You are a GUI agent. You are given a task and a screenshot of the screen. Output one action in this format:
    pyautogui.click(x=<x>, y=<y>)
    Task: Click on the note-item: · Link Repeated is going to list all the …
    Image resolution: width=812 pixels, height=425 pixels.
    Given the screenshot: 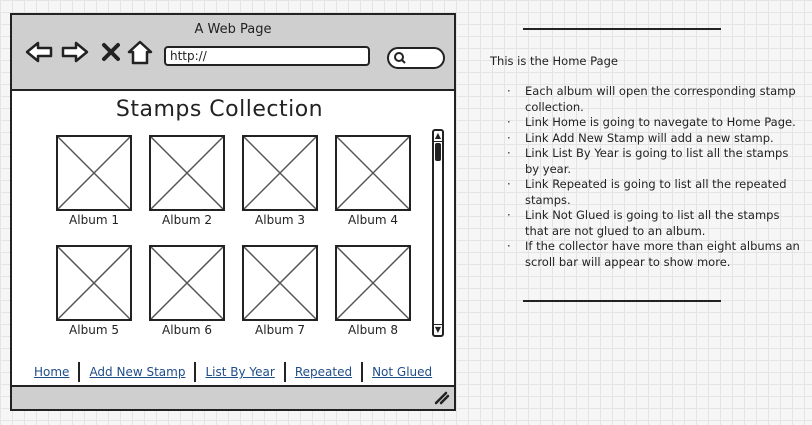 What is the action you would take?
    pyautogui.click(x=647, y=192)
    